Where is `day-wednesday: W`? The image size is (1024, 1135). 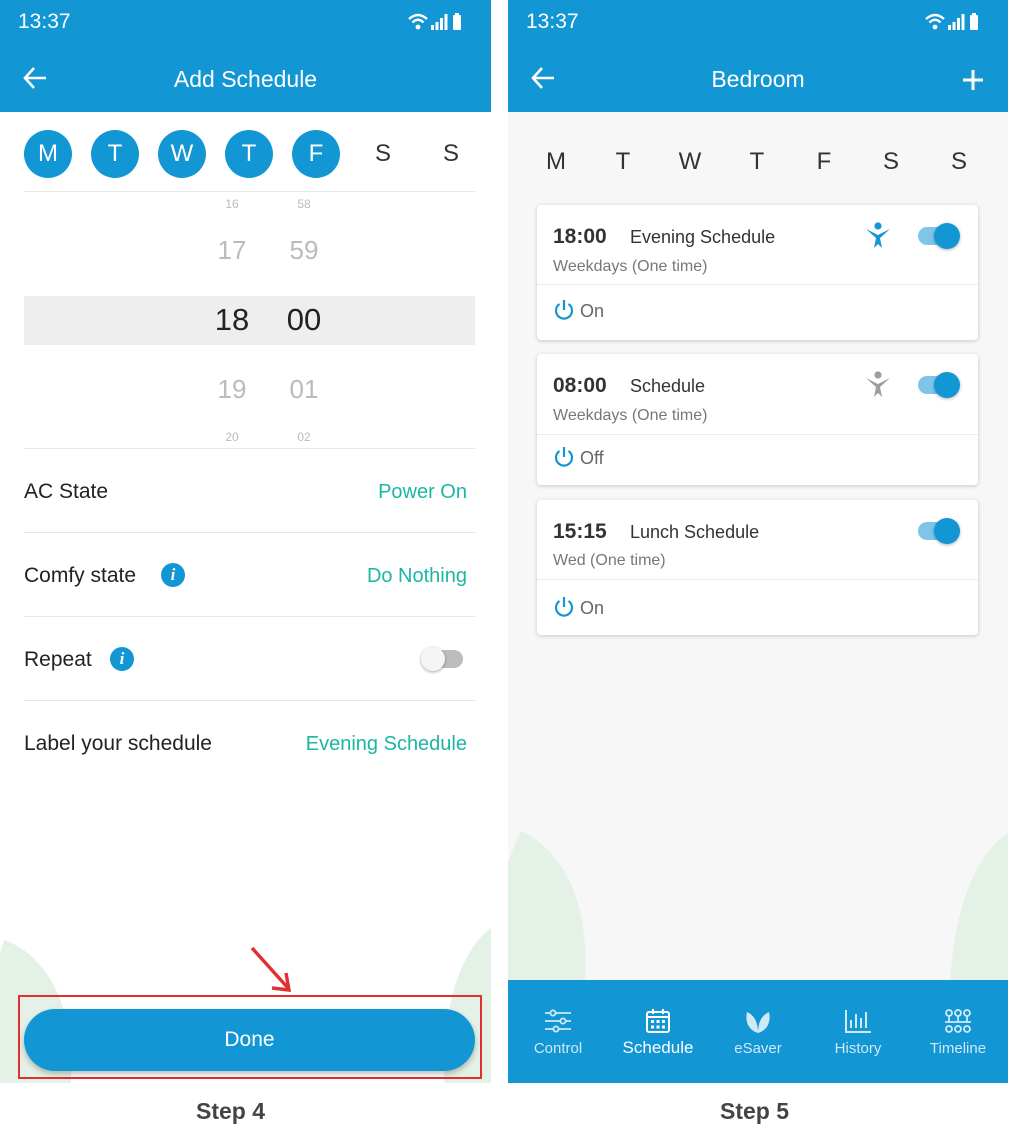 day-wednesday: W is located at coordinates (182, 154).